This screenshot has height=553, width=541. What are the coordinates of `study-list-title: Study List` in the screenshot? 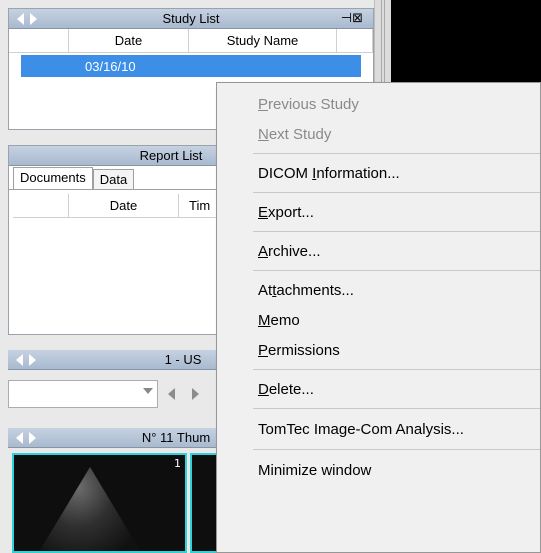 It's located at (191, 18).